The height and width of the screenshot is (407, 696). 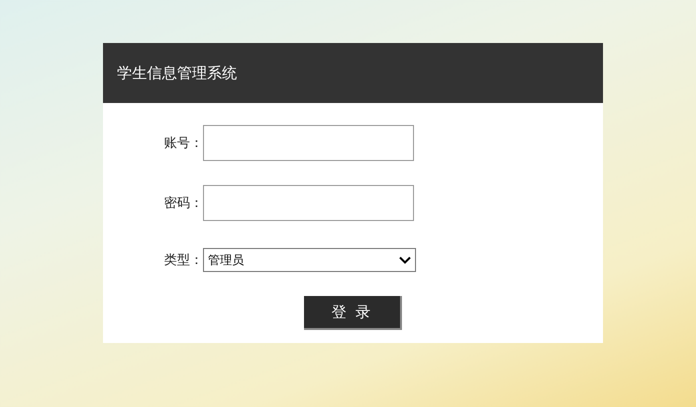 I want to click on field-label: 密码：, so click(x=183, y=203).